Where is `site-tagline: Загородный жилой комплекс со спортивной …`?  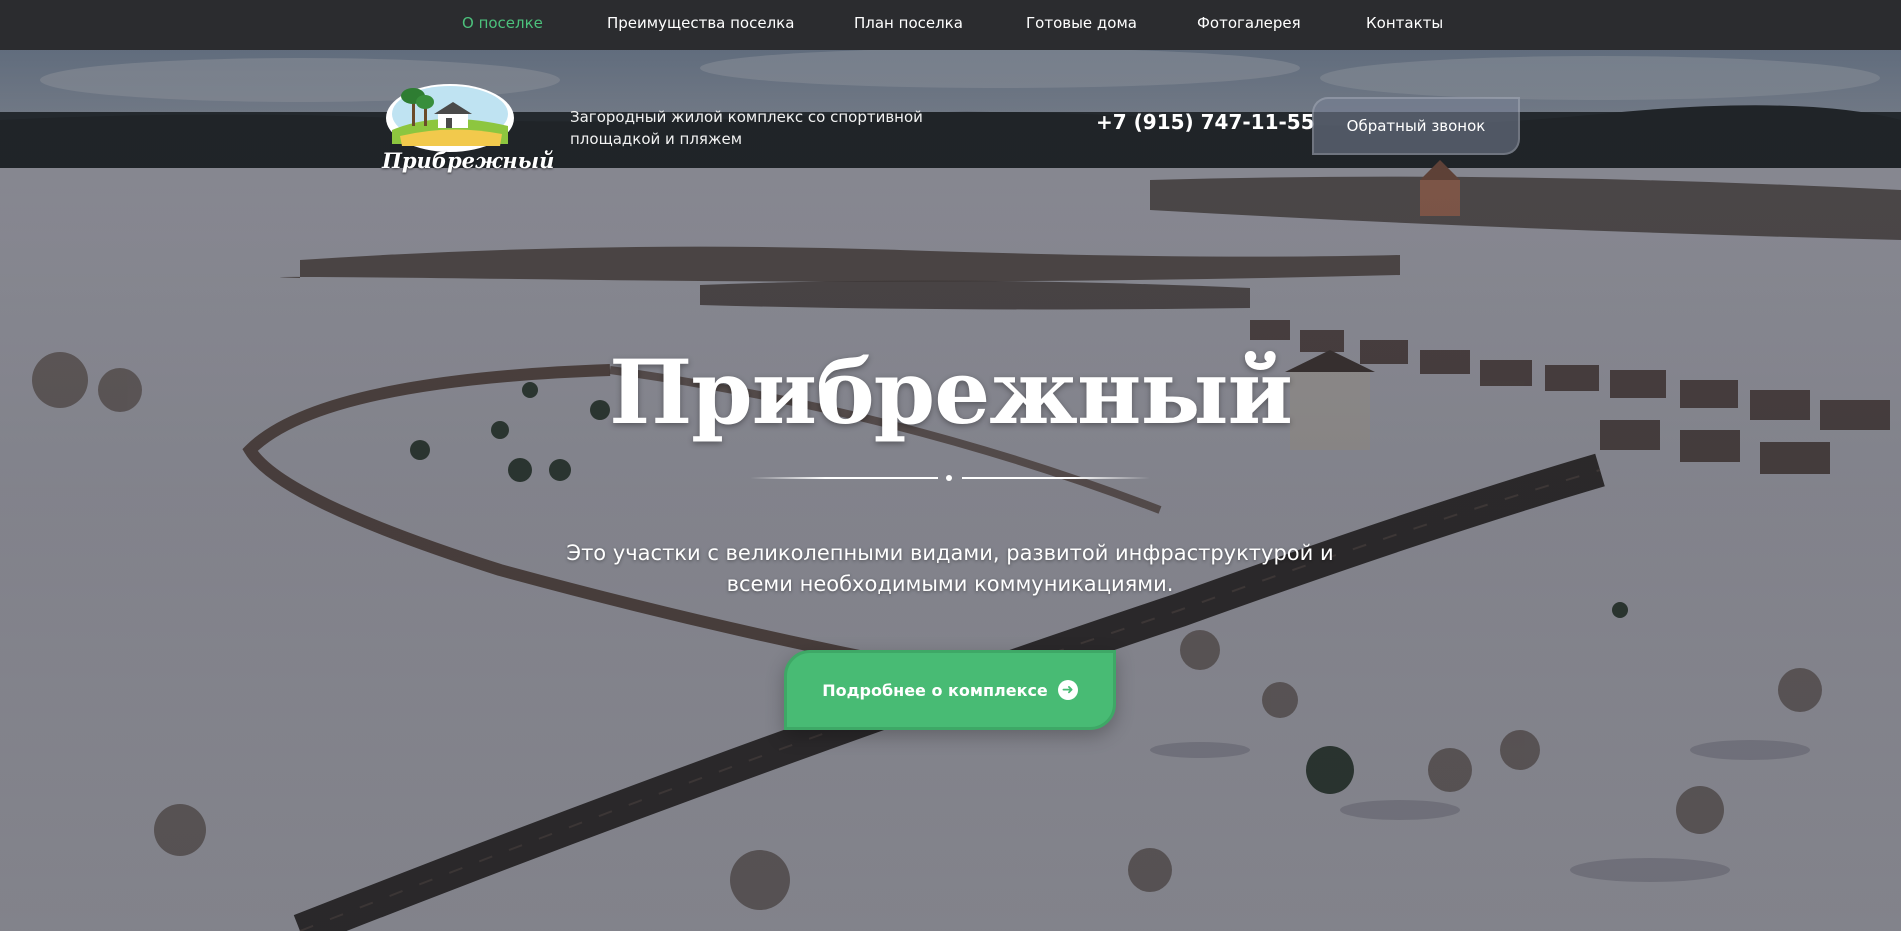
site-tagline: Загородный жилой комплекс со спортивной … is located at coordinates (746, 128).